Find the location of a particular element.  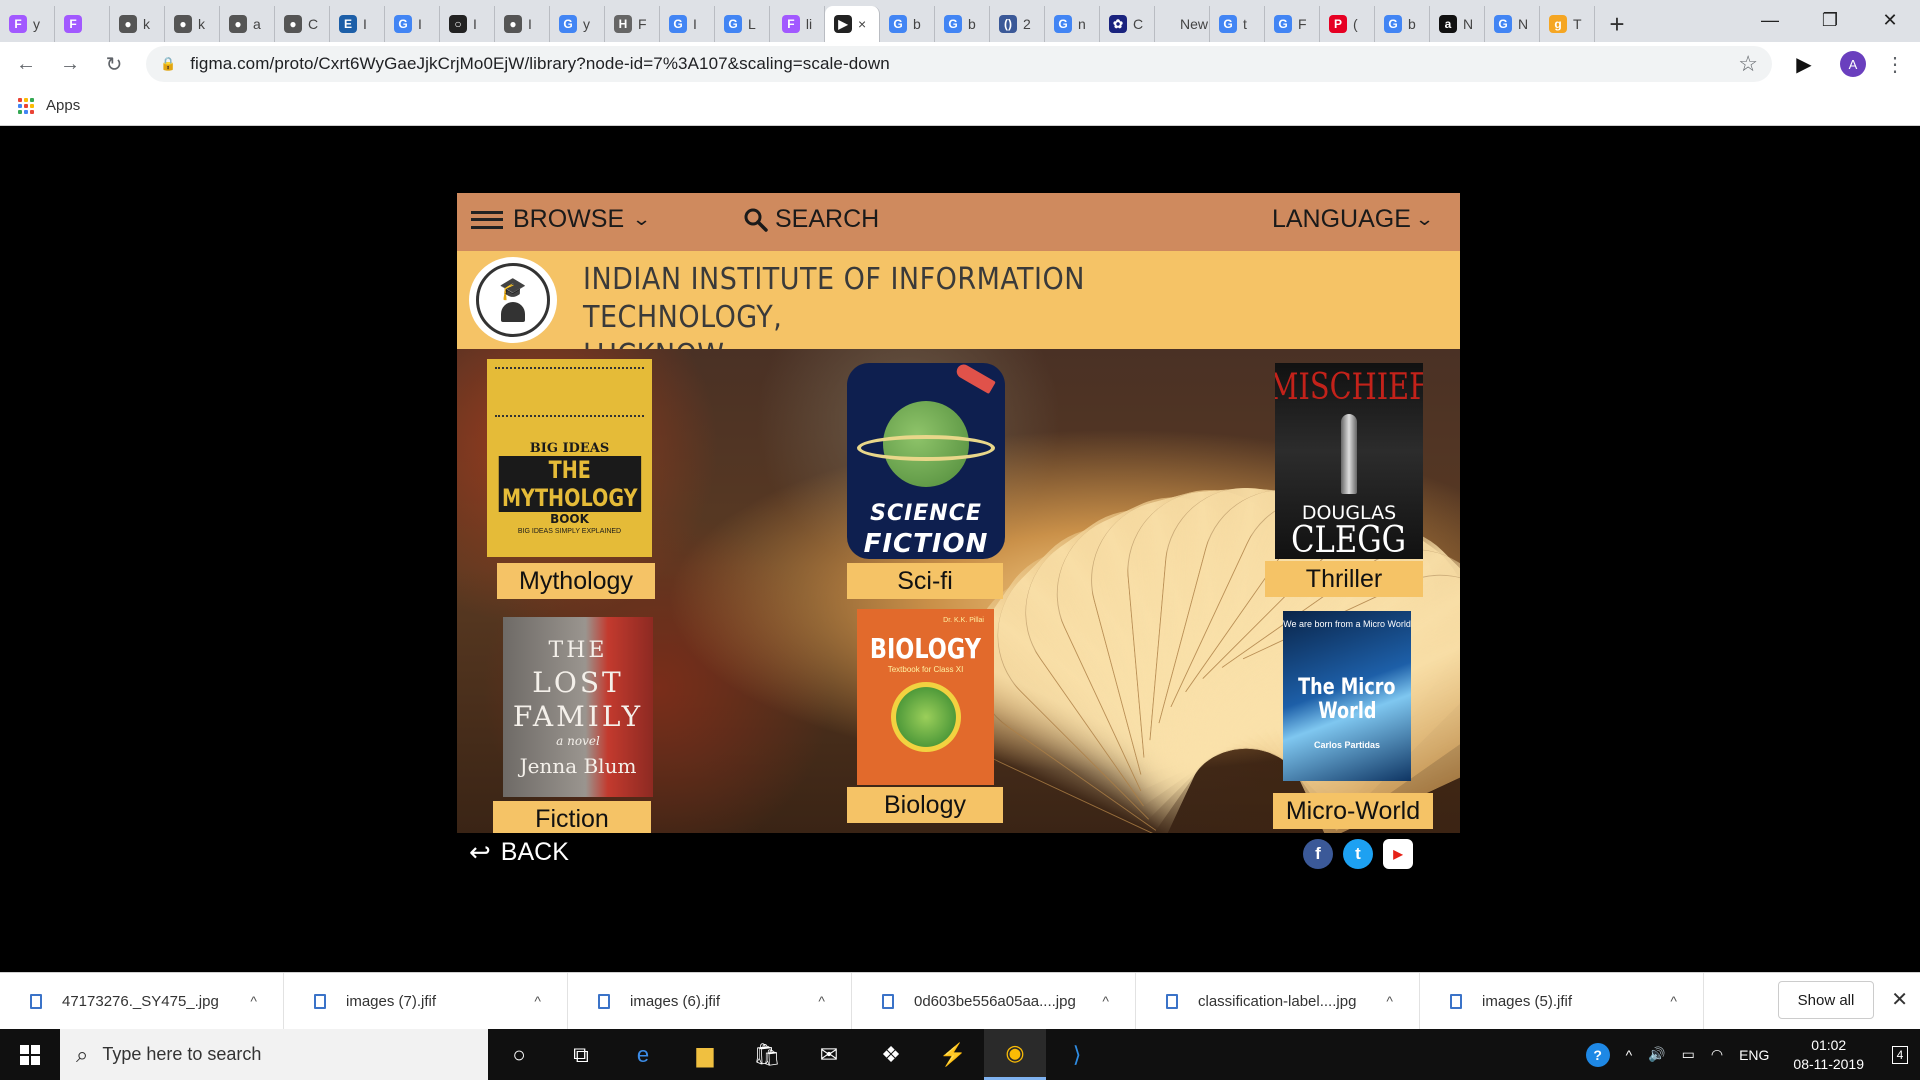

browser-tab: P( is located at coordinates (1347, 24).